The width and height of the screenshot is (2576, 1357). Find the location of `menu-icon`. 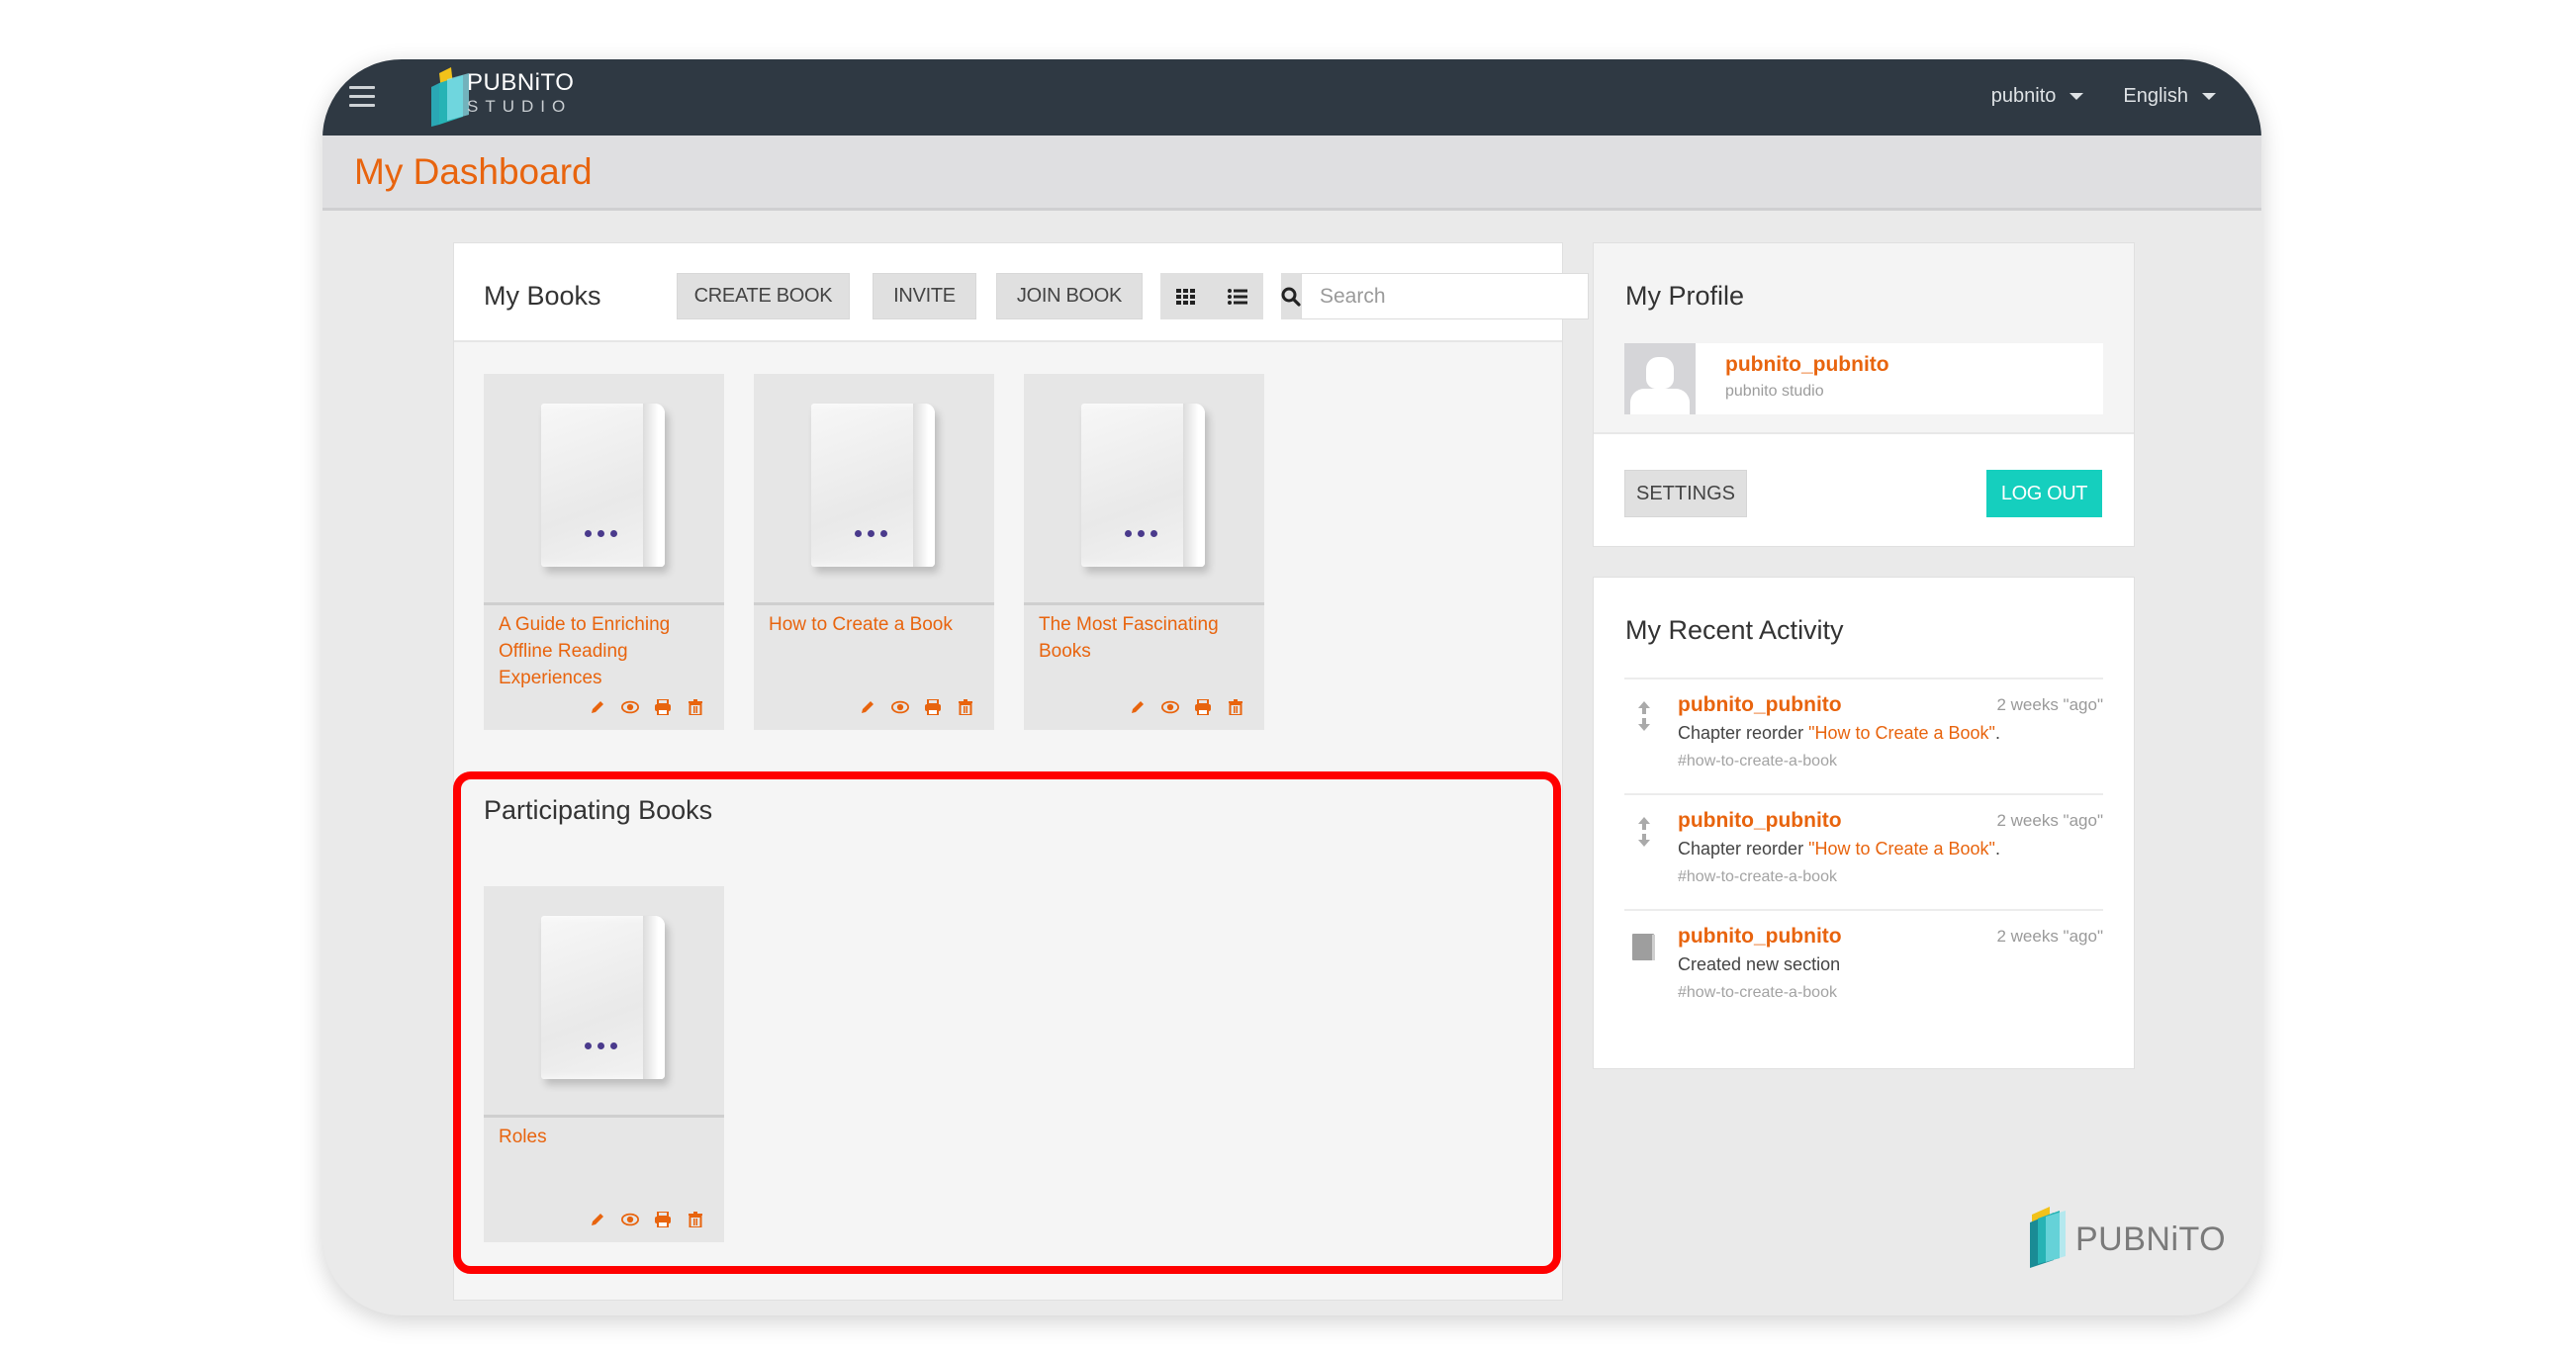

menu-icon is located at coordinates (362, 97).